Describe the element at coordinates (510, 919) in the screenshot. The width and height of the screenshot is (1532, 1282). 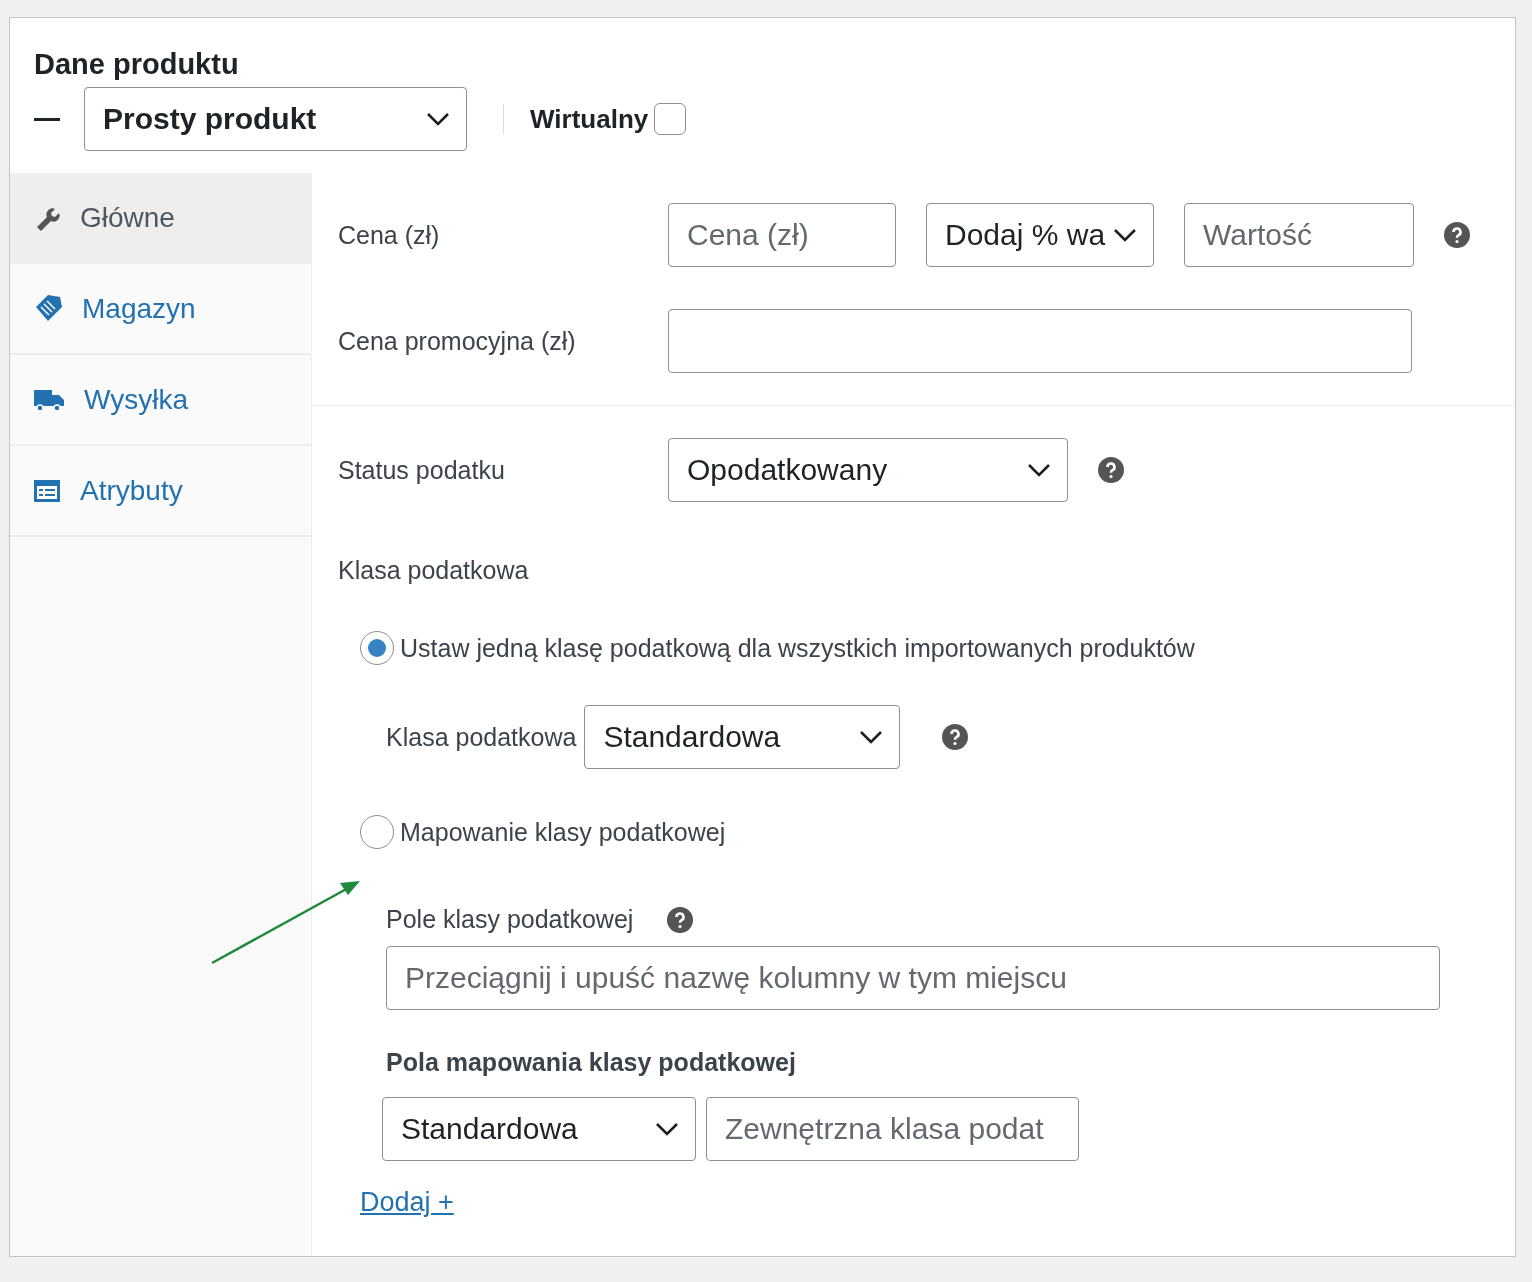
I see `field-label: Pole klasy podatkowej` at that location.